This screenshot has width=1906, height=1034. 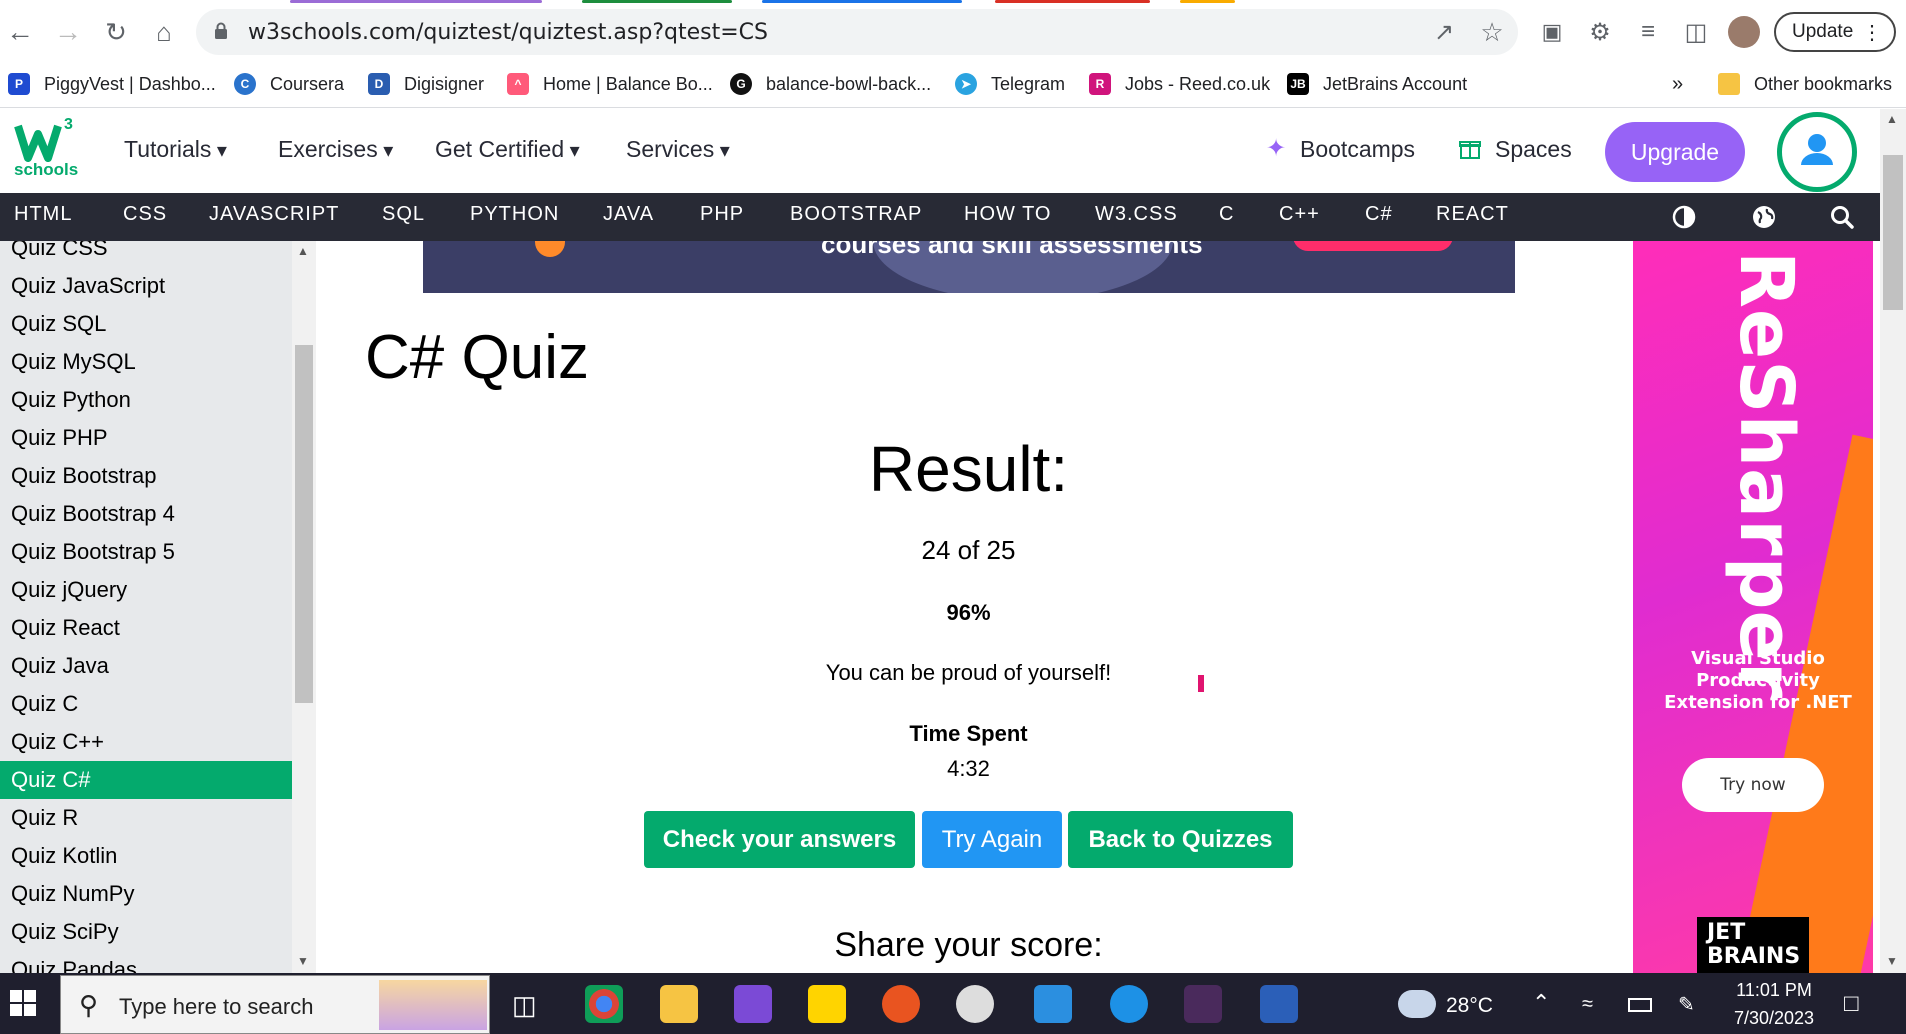 What do you see at coordinates (274, 214) in the screenshot?
I see `topic-javascript: JAVASCRIPT` at bounding box center [274, 214].